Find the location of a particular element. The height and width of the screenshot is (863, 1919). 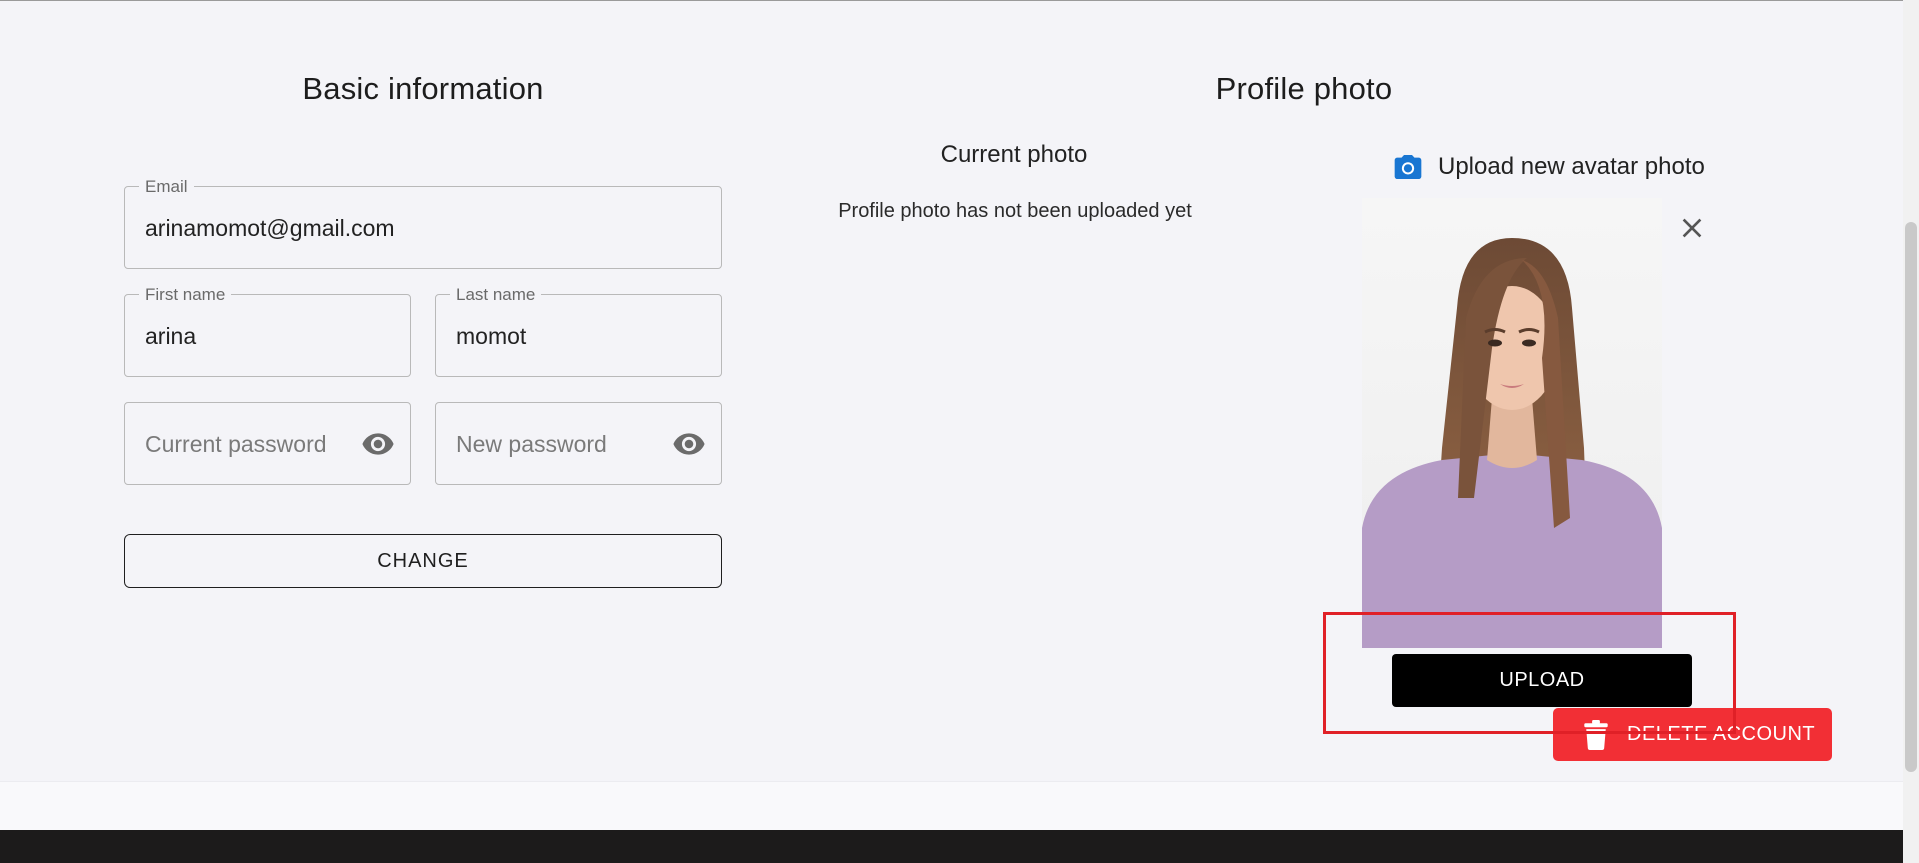

delete-account-button: DELETE ACCOUNT is located at coordinates (1692, 734).